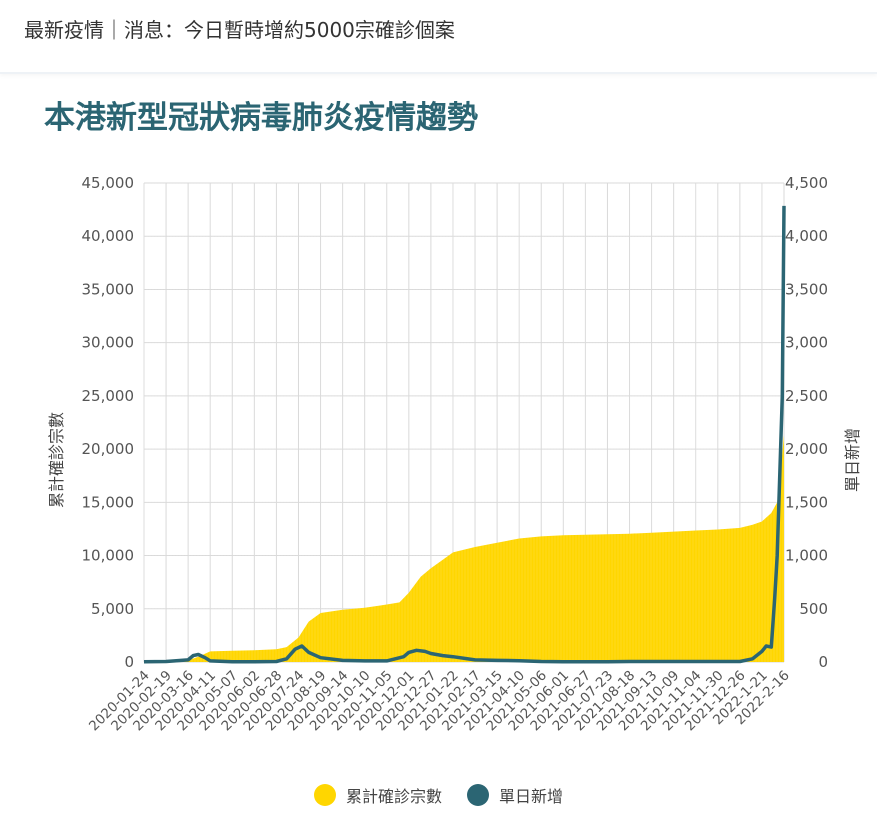 The width and height of the screenshot is (877, 825). I want to click on y-left-tick-label: 20,000, so click(108, 449).